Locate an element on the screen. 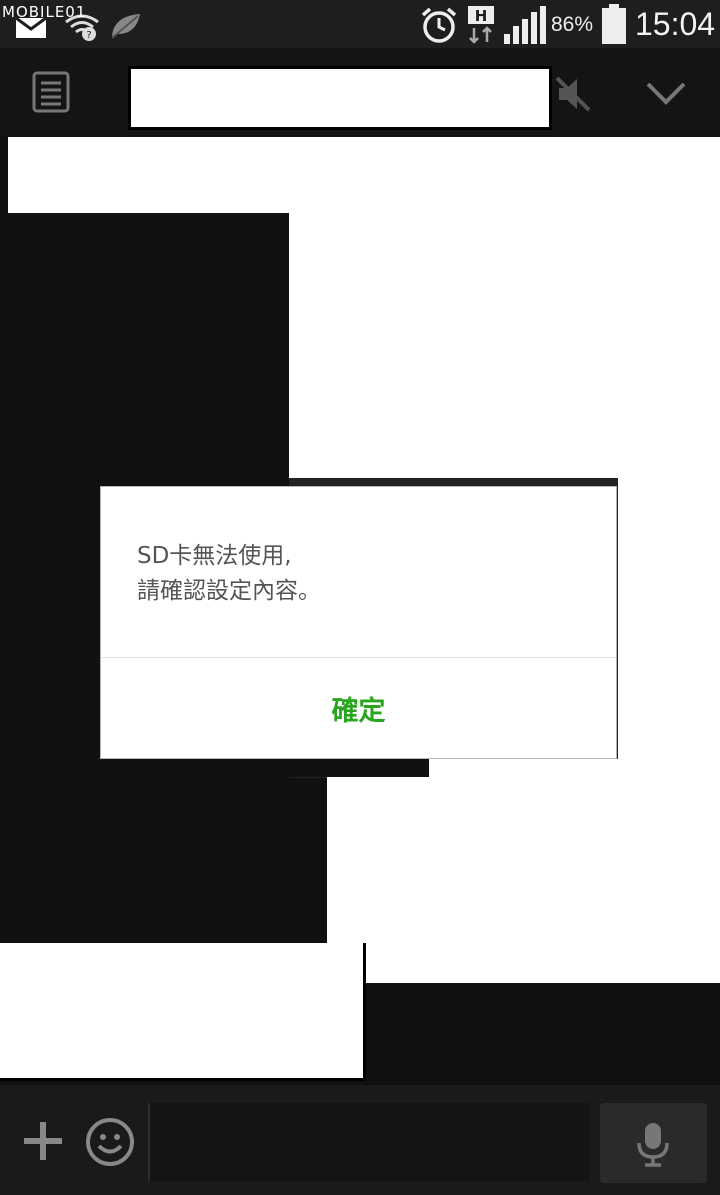 This screenshot has height=1195, width=720. microphone-icon is located at coordinates (653, 1145).